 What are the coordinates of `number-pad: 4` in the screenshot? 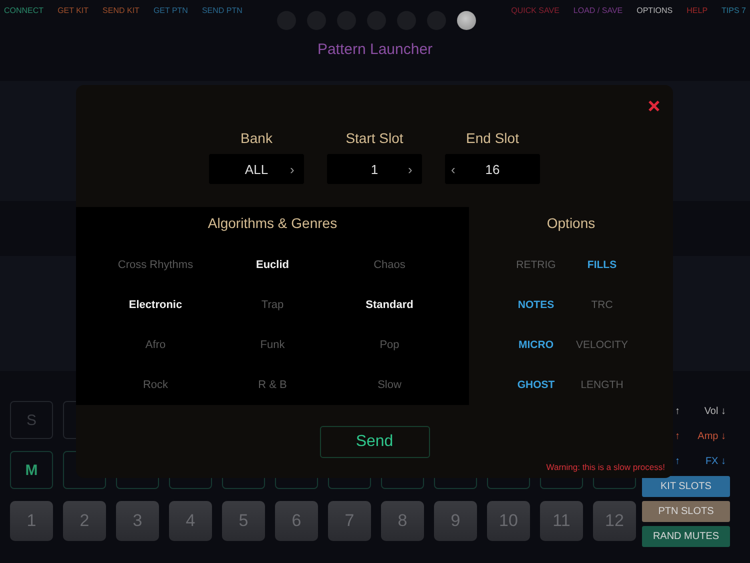 It's located at (190, 521).